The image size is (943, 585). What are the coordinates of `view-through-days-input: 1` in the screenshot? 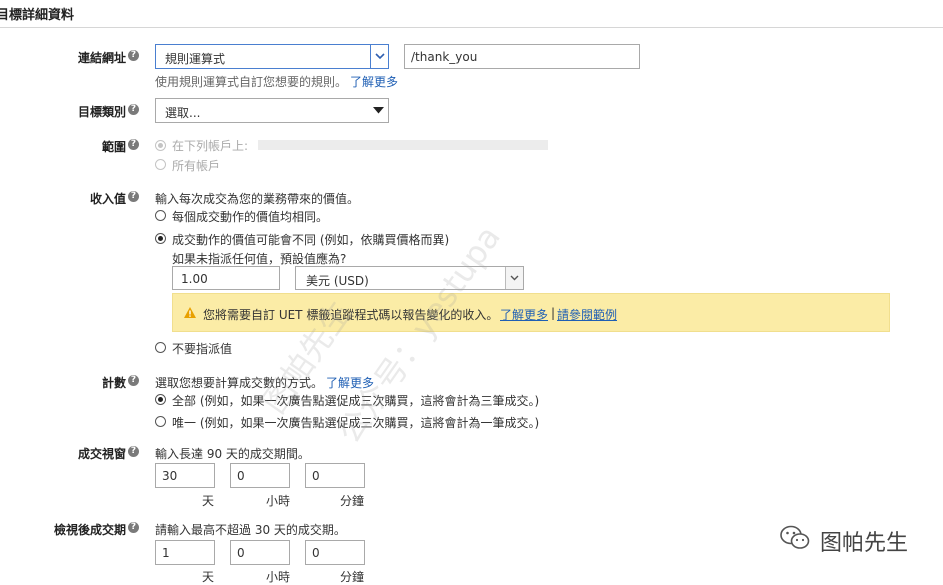 It's located at (185, 552).